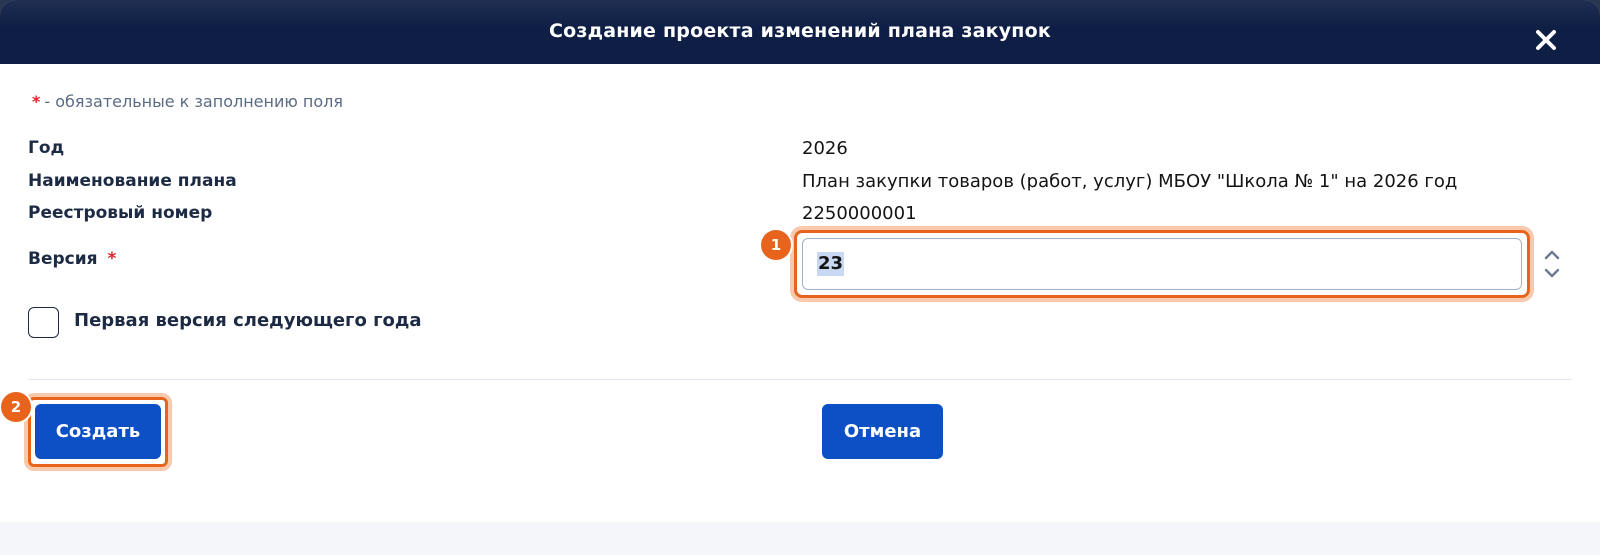 This screenshot has width=1600, height=555. I want to click on dialog-header: Создание проекта изменений плана закупок, so click(800, 32).